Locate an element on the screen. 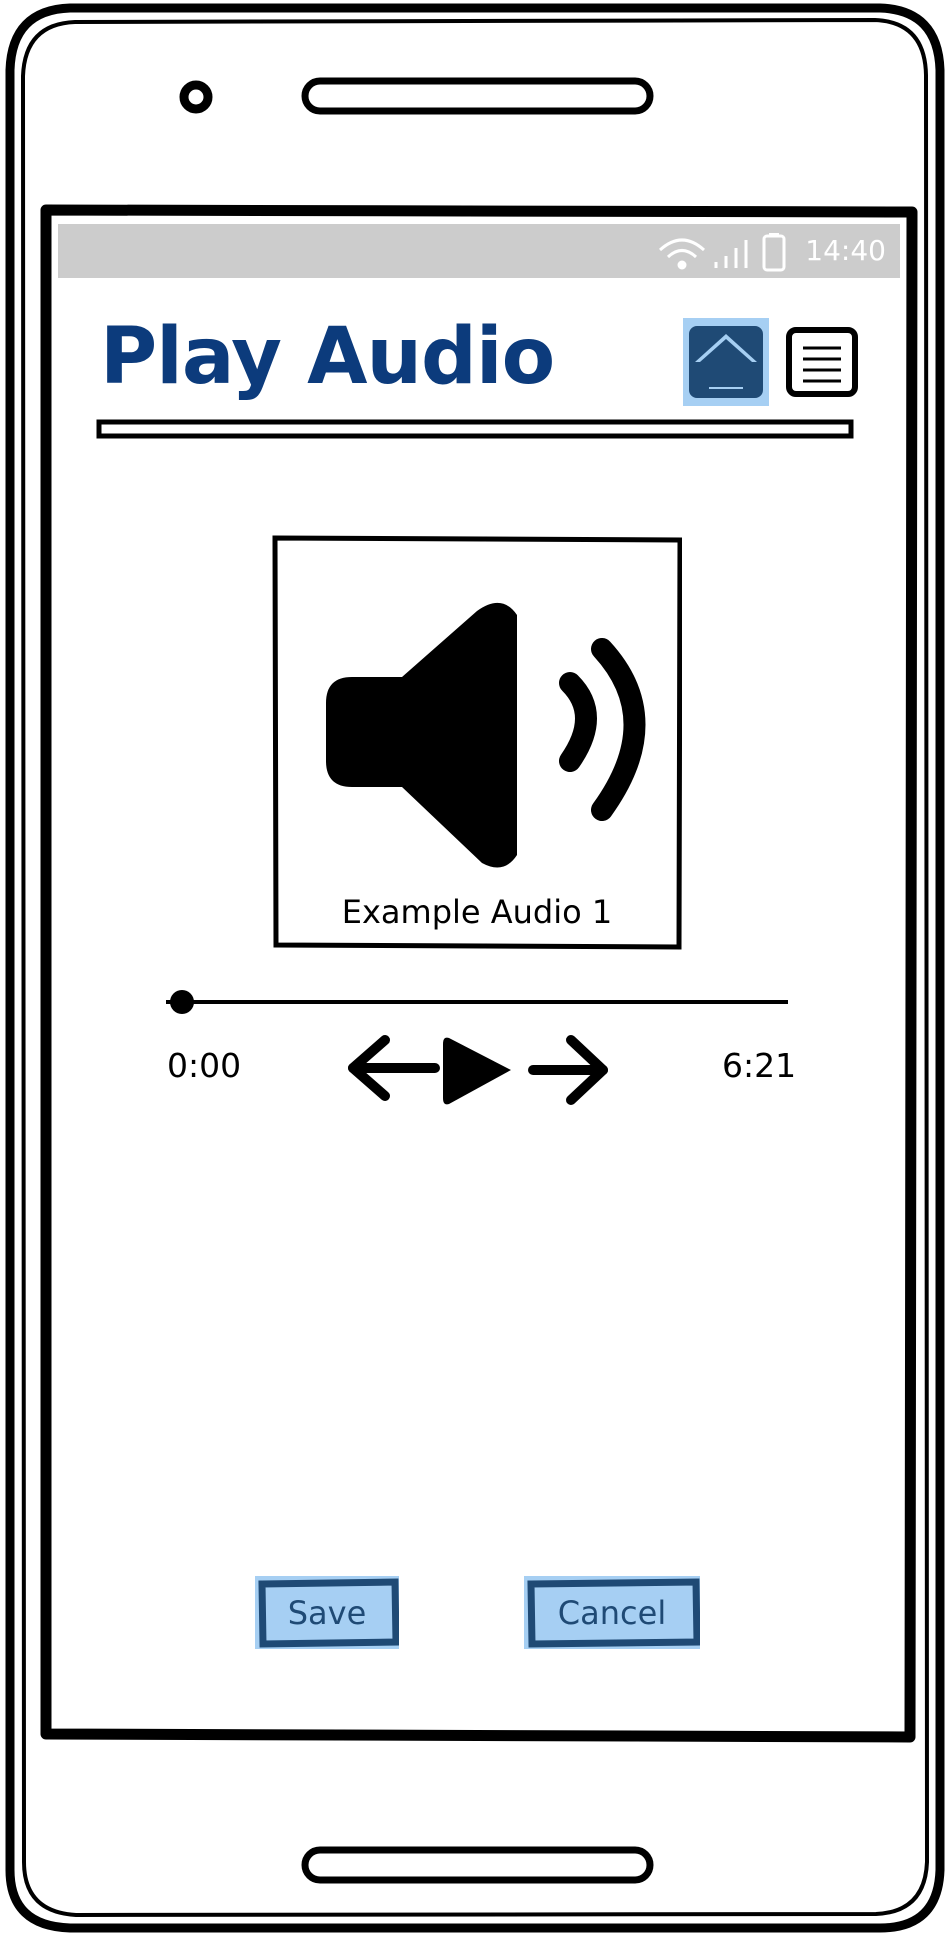 The width and height of the screenshot is (951, 1936). home-button is located at coordinates (726, 362).